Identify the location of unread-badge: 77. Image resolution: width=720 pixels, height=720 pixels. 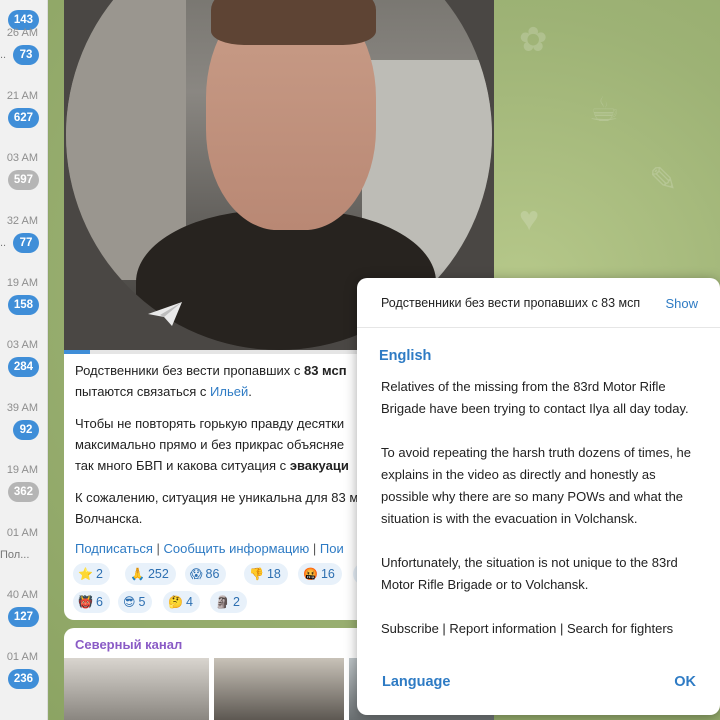
(26, 243).